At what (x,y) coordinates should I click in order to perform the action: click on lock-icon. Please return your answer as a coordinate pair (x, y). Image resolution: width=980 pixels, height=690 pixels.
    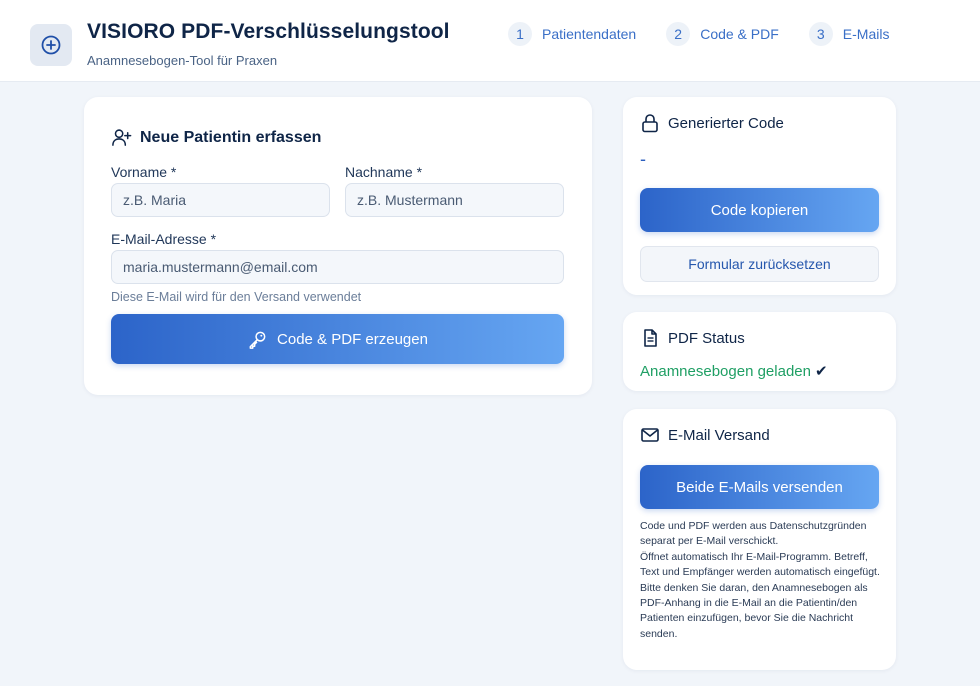
    Looking at the image, I should click on (650, 123).